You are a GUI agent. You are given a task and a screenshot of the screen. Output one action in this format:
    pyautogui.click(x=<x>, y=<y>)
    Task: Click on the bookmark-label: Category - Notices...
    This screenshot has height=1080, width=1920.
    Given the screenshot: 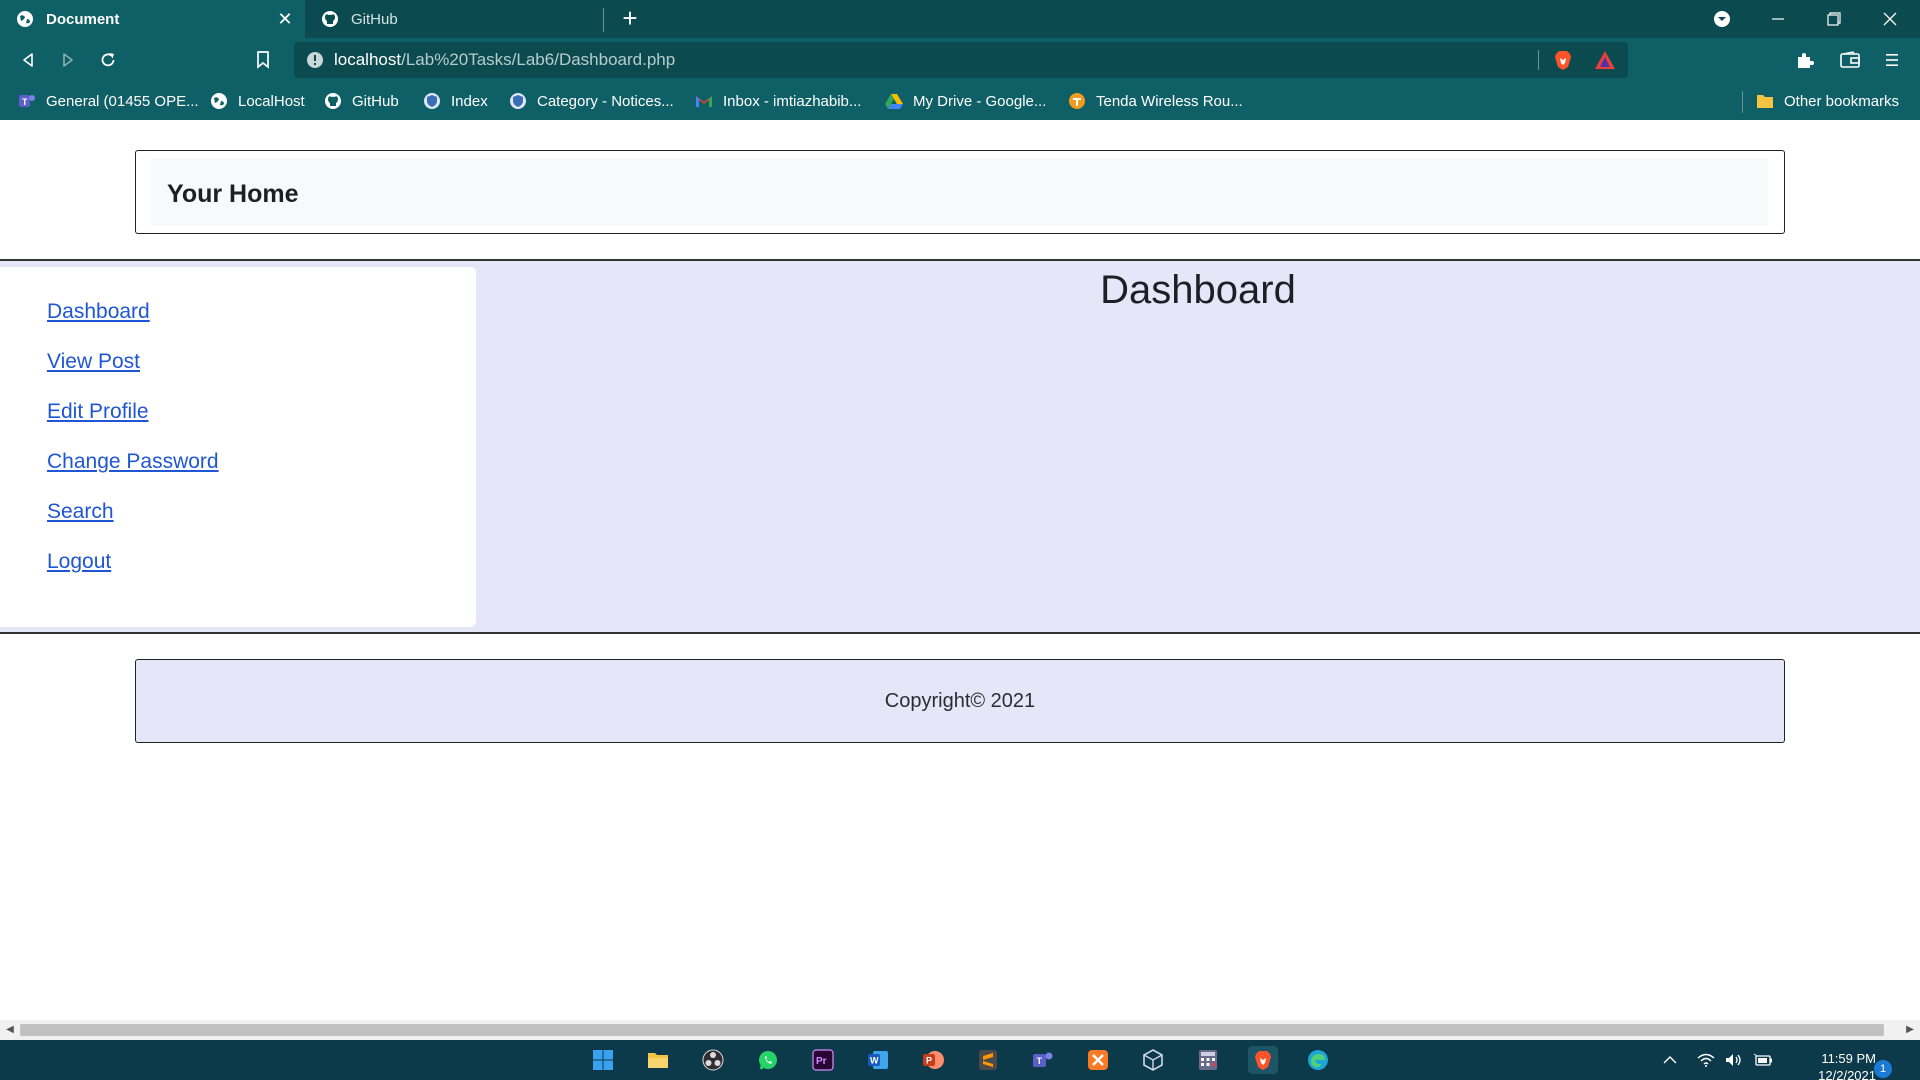 What is the action you would take?
    pyautogui.click(x=605, y=101)
    